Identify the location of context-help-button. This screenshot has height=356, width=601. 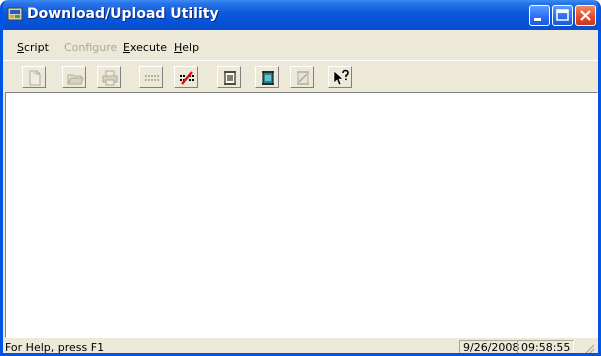
(340, 77).